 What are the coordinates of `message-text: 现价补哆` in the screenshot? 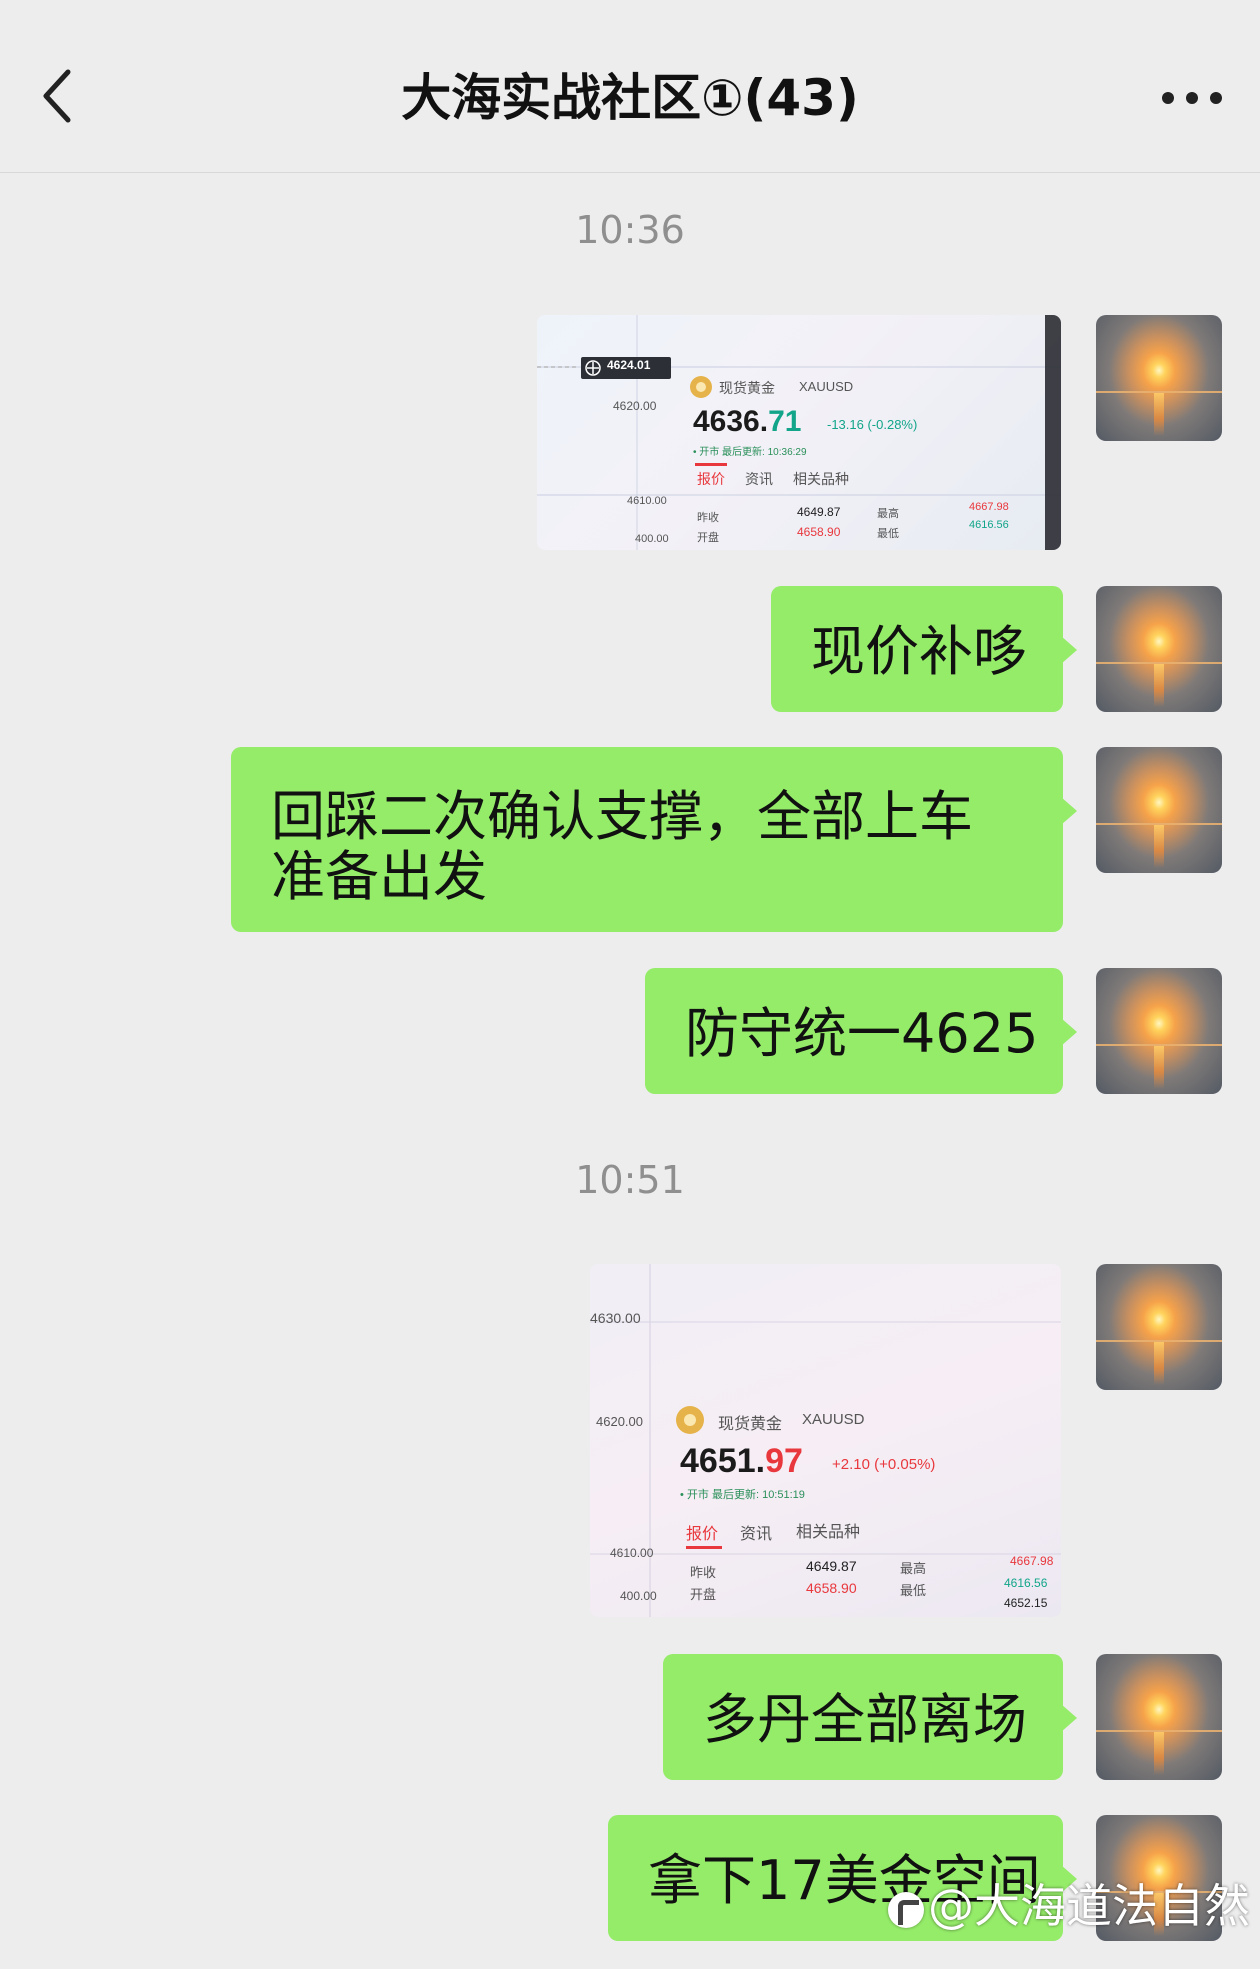 It's located at (919, 651).